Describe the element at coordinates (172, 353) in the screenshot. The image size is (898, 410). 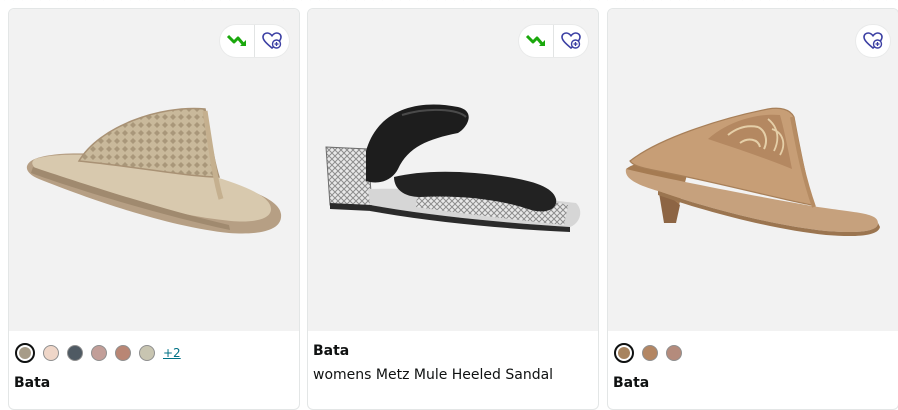
I see `more-colors-link: +2` at that location.